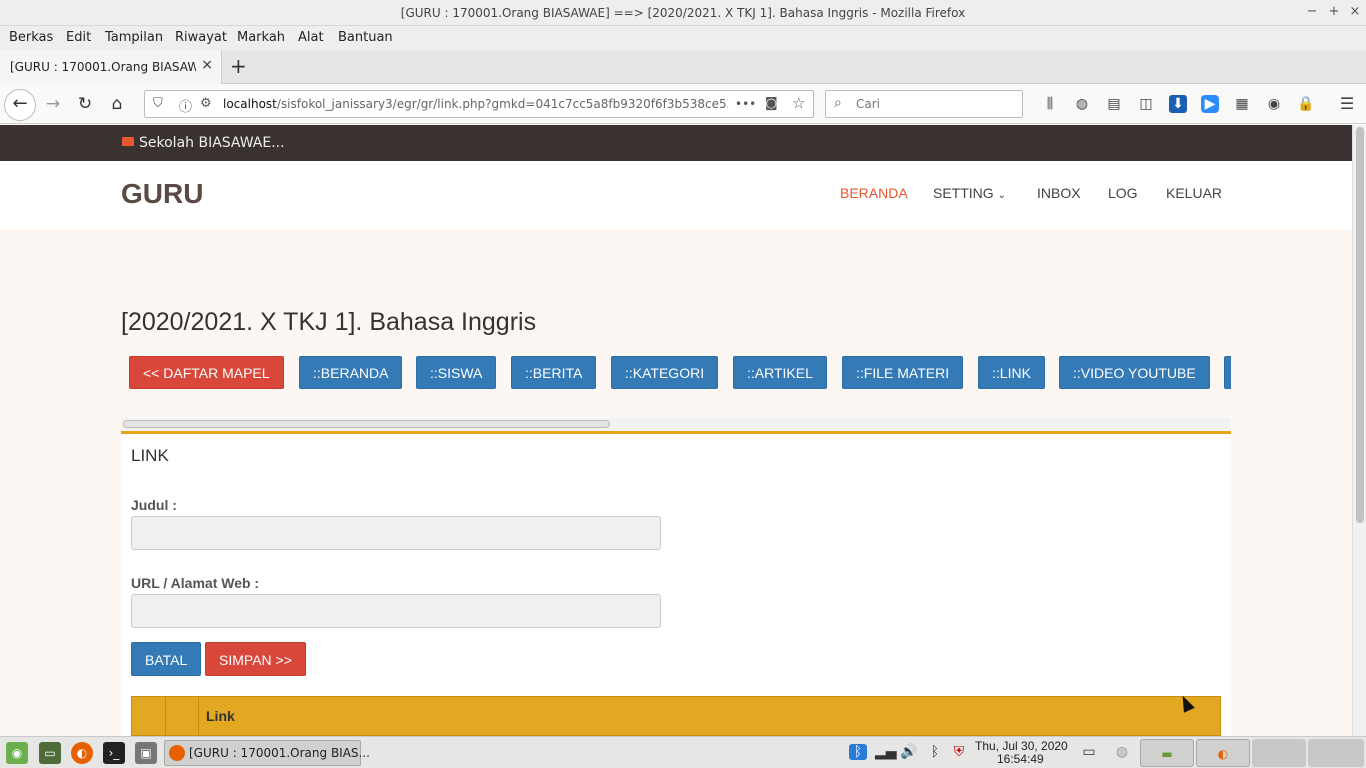 The height and width of the screenshot is (768, 1366). I want to click on bookmark-star-icon: ☆, so click(798, 103).